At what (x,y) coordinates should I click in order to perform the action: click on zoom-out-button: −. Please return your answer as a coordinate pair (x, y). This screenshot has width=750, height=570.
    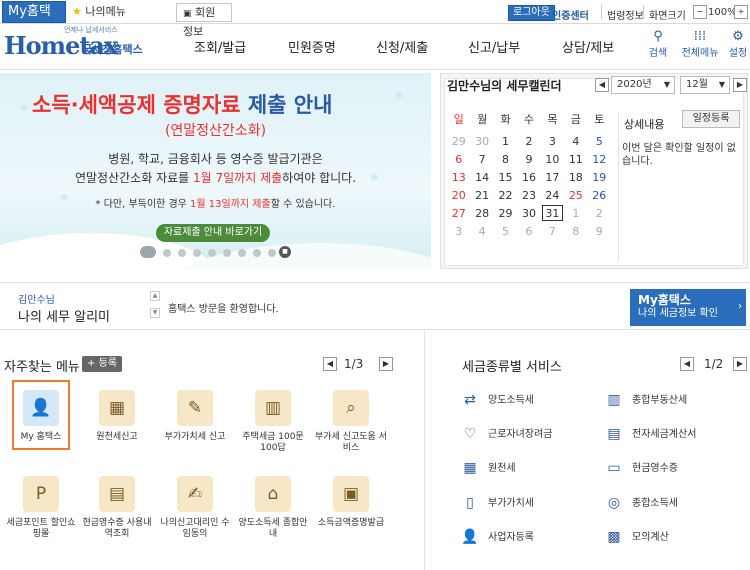
    Looking at the image, I should click on (700, 12).